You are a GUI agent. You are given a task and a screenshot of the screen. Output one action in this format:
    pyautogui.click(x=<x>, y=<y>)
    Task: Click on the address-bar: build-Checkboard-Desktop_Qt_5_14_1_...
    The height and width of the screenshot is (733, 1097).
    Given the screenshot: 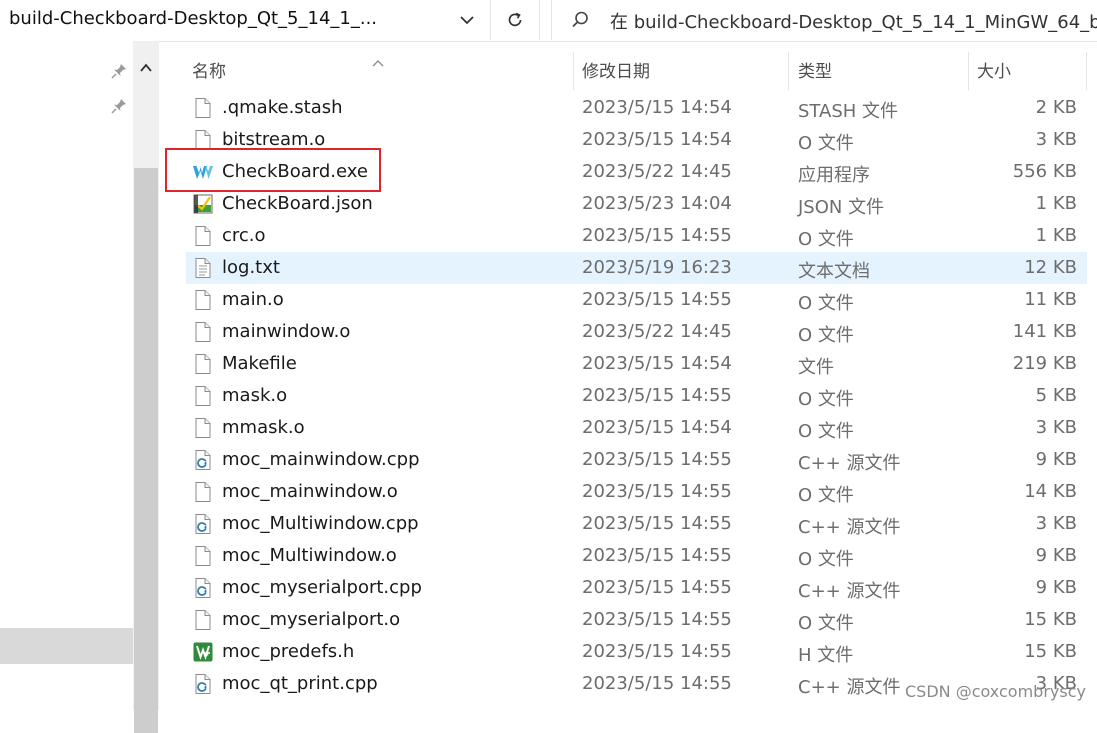 What is the action you would take?
    pyautogui.click(x=225, y=20)
    